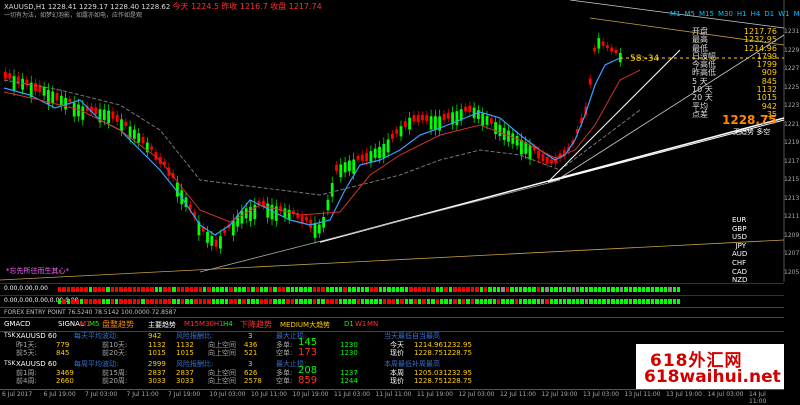 This screenshot has height=405, width=800. I want to click on tf-d1: D1, so click(769, 14).